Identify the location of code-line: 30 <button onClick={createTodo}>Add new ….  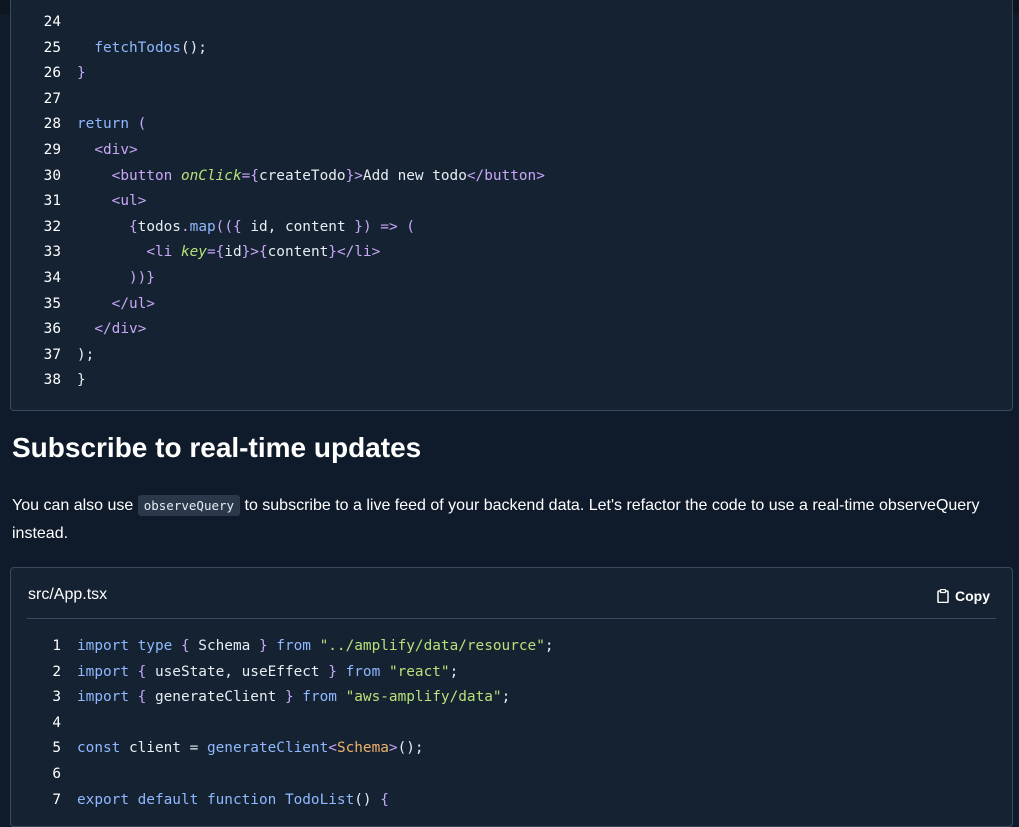
(278, 176).